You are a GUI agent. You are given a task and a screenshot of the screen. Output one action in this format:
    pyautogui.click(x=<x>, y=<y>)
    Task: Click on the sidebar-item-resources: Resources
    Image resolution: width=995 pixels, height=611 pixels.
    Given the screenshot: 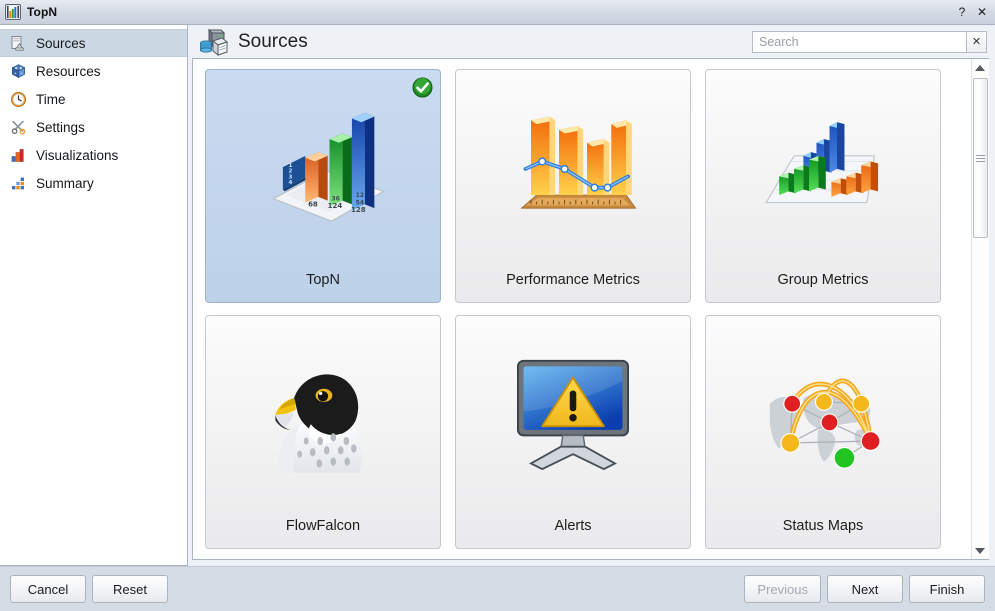 What is the action you would take?
    pyautogui.click(x=93, y=71)
    